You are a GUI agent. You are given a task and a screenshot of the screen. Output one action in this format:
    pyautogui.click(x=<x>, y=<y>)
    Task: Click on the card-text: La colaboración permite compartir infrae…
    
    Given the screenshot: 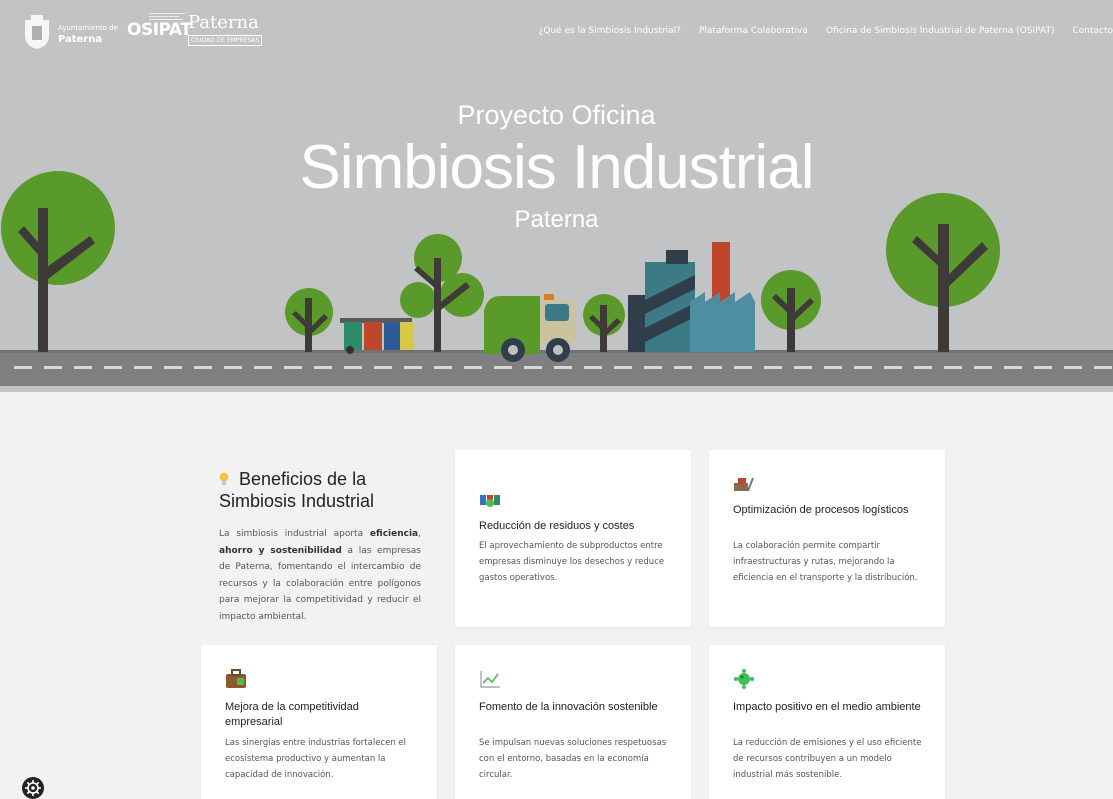 What is the action you would take?
    pyautogui.click(x=825, y=562)
    